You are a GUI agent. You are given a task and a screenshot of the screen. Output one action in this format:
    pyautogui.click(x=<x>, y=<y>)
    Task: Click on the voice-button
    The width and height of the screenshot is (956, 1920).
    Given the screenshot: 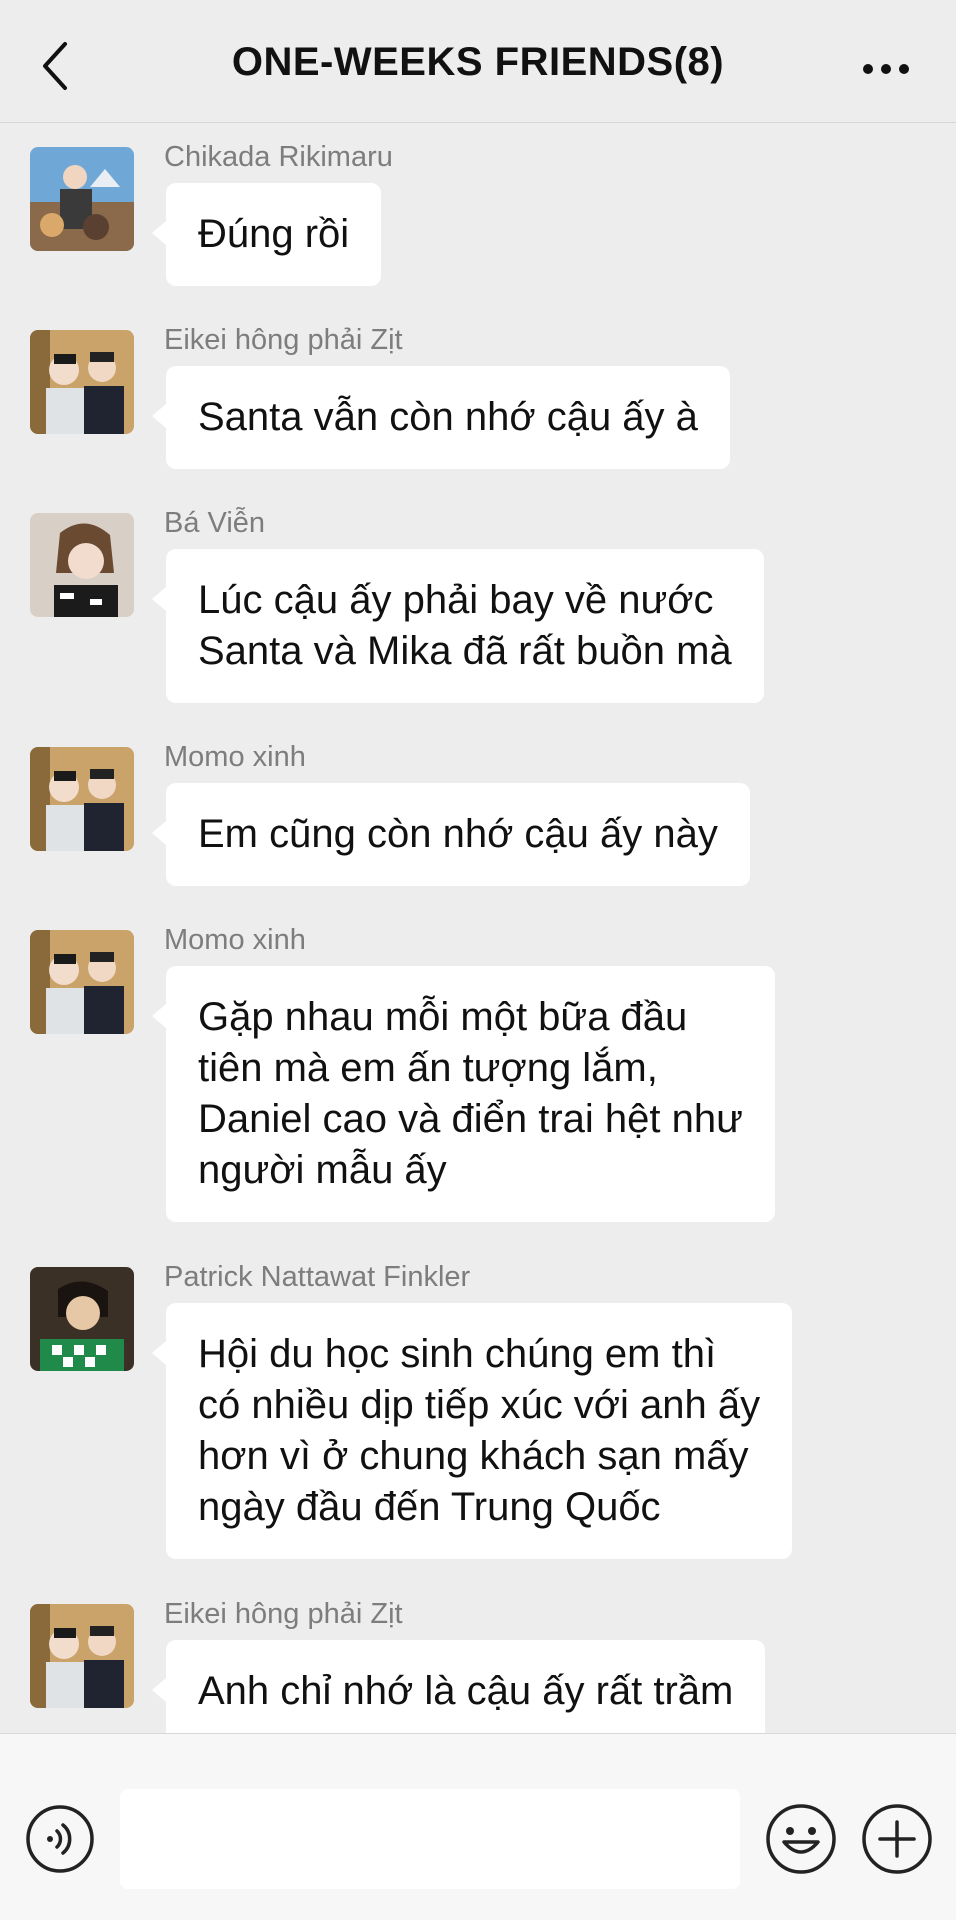 What is the action you would take?
    pyautogui.click(x=60, y=1839)
    